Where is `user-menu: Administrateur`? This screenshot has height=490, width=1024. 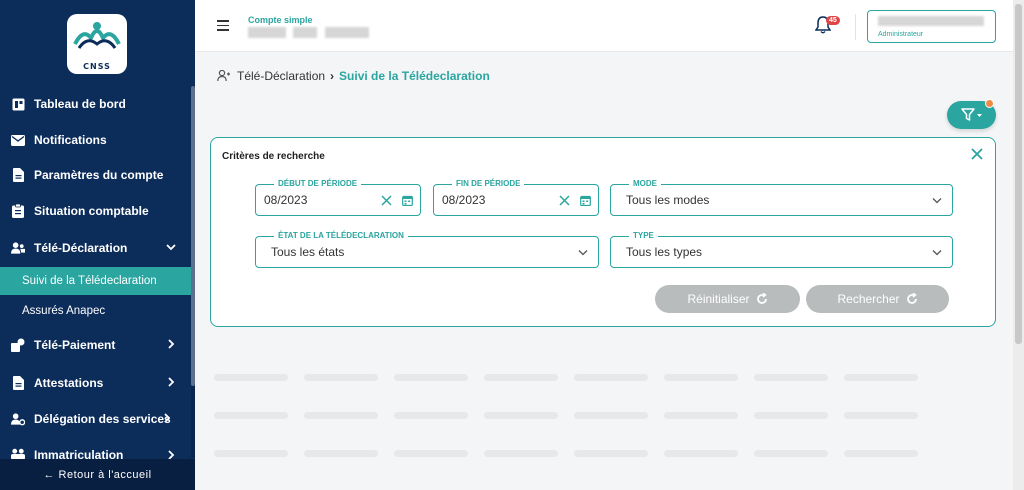
user-menu: Administrateur is located at coordinates (931, 26).